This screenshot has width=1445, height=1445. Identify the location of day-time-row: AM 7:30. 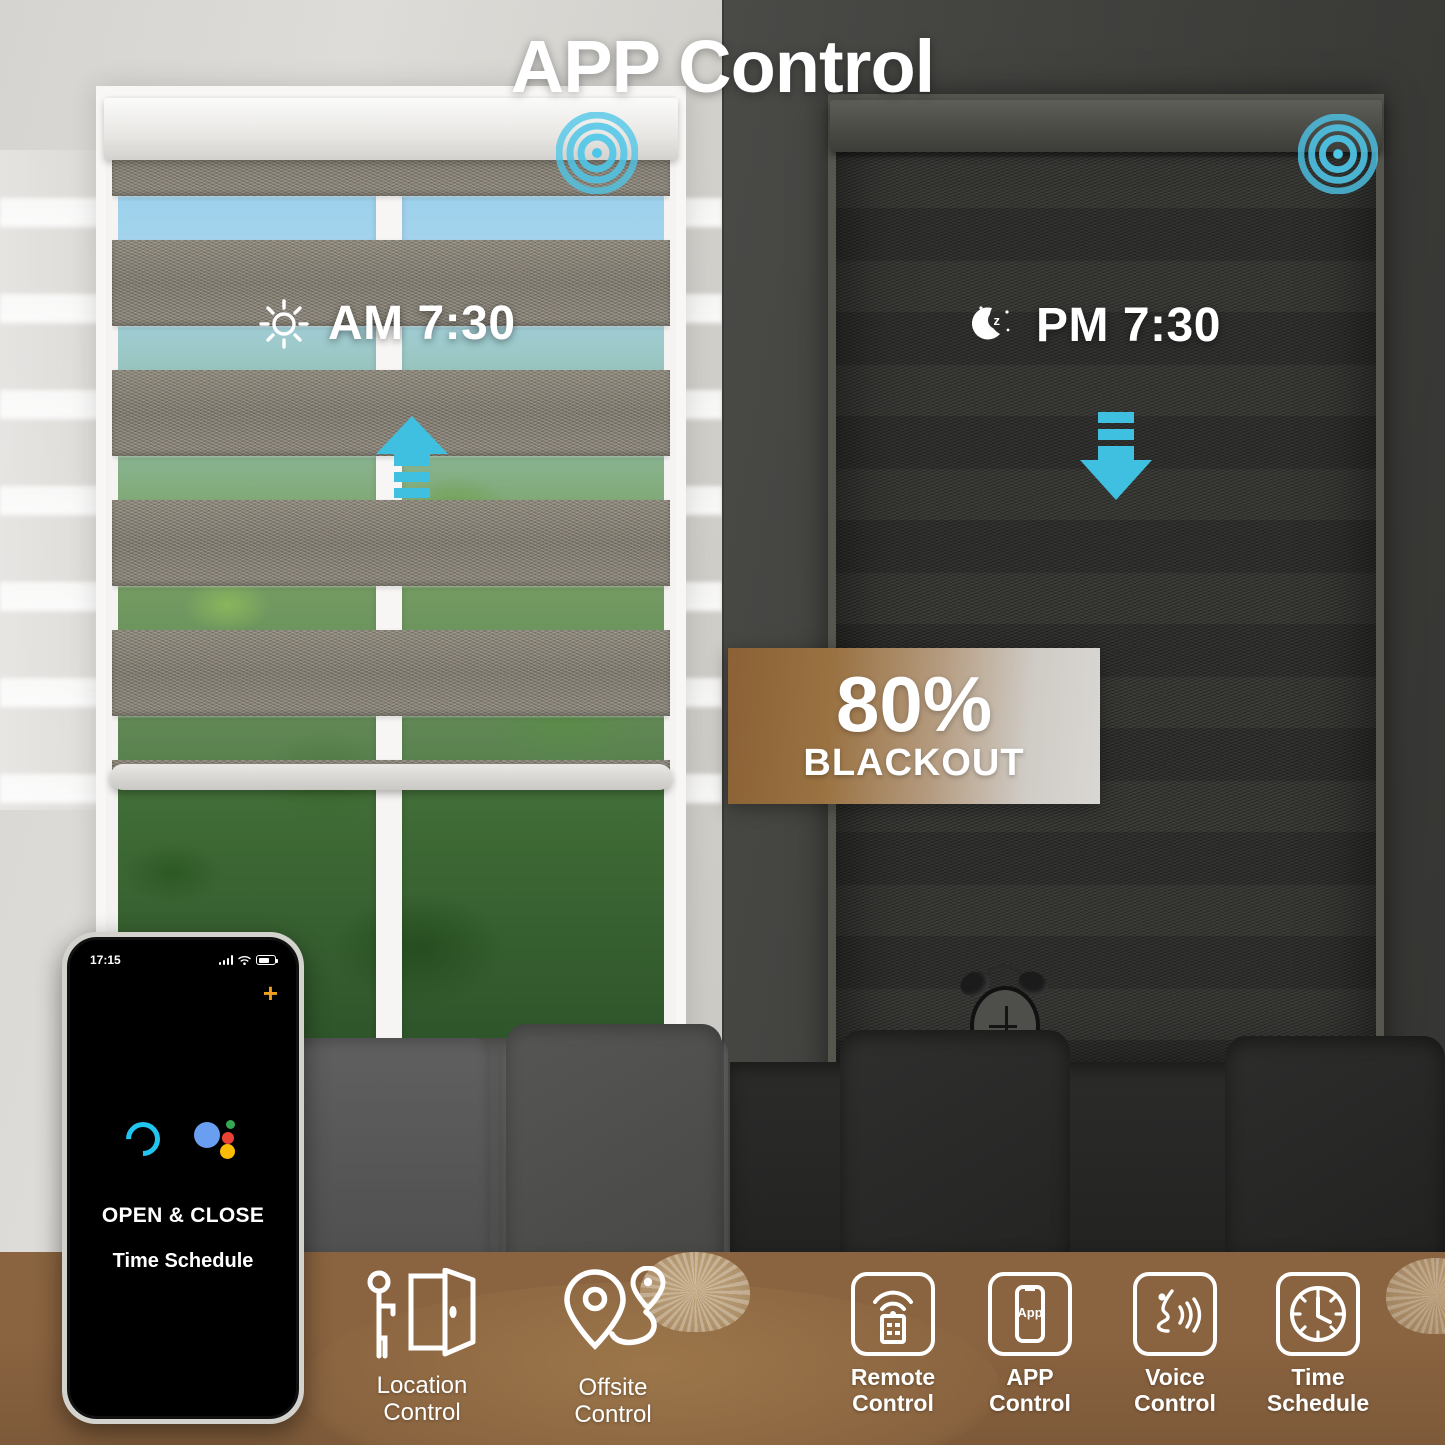
(387, 323).